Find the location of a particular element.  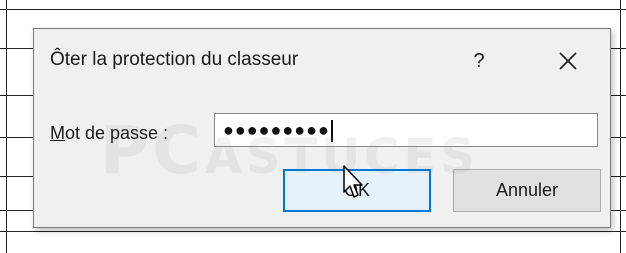

close-icon is located at coordinates (568, 61).